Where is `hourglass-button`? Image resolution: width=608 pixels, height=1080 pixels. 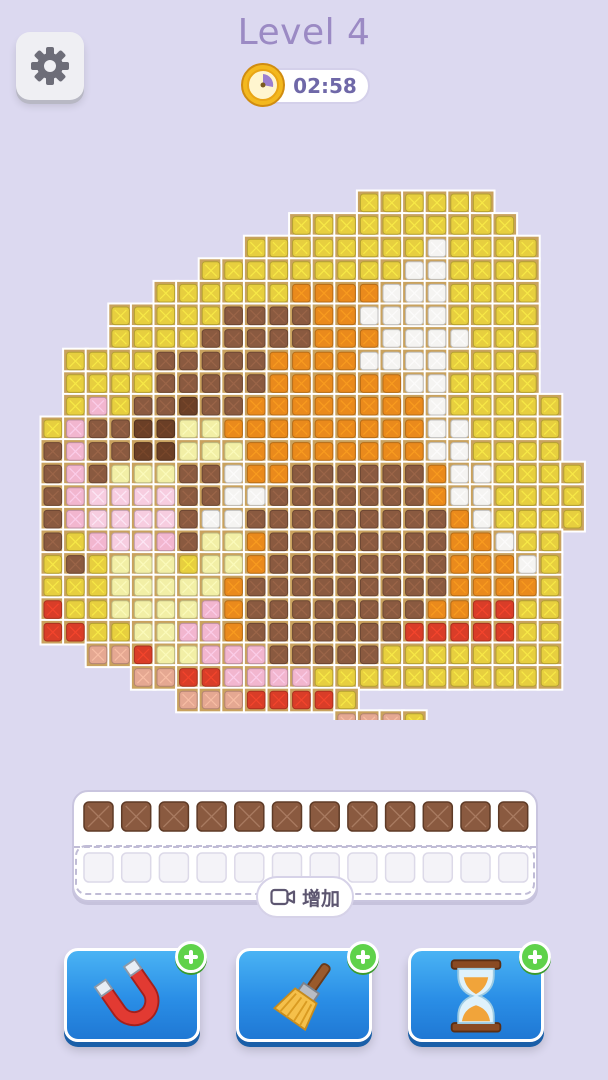
hourglass-button is located at coordinates (479, 991).